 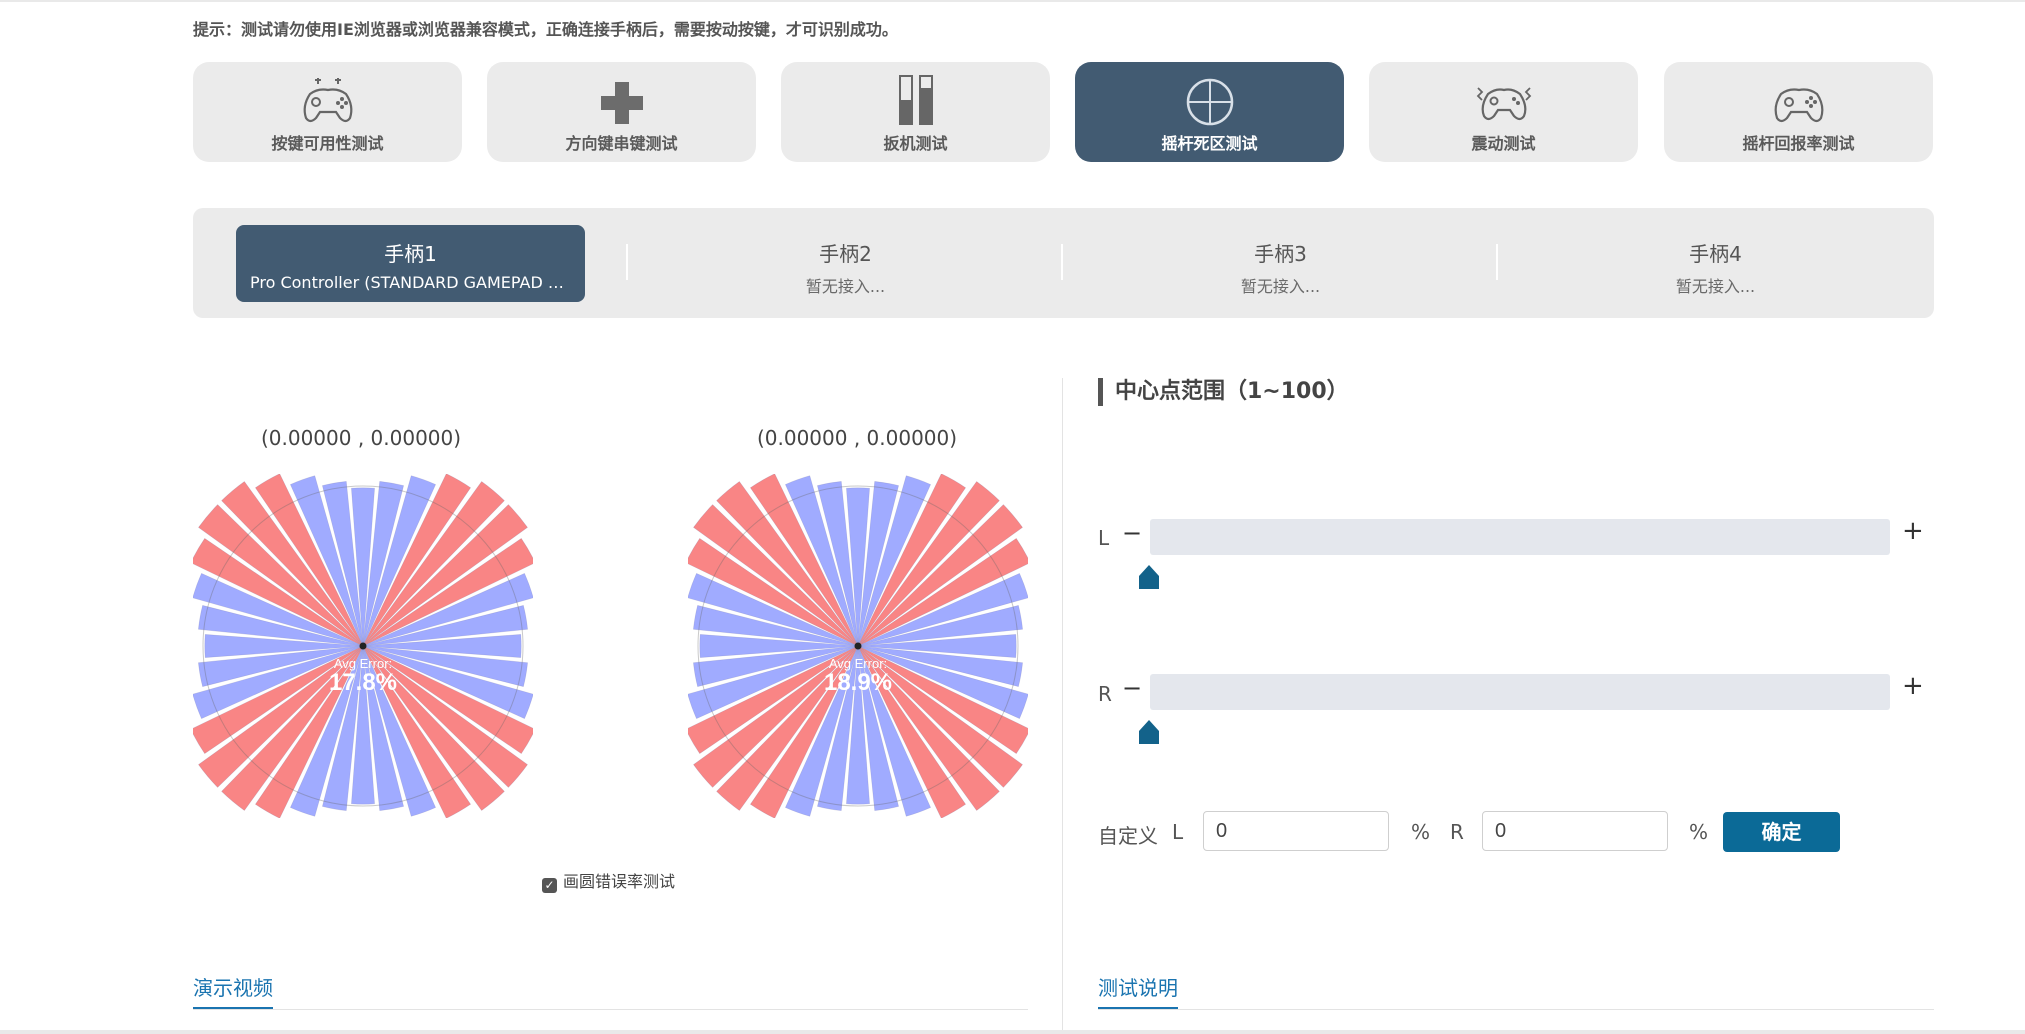 What do you see at coordinates (1062, 706) in the screenshot?
I see `panel-divider` at bounding box center [1062, 706].